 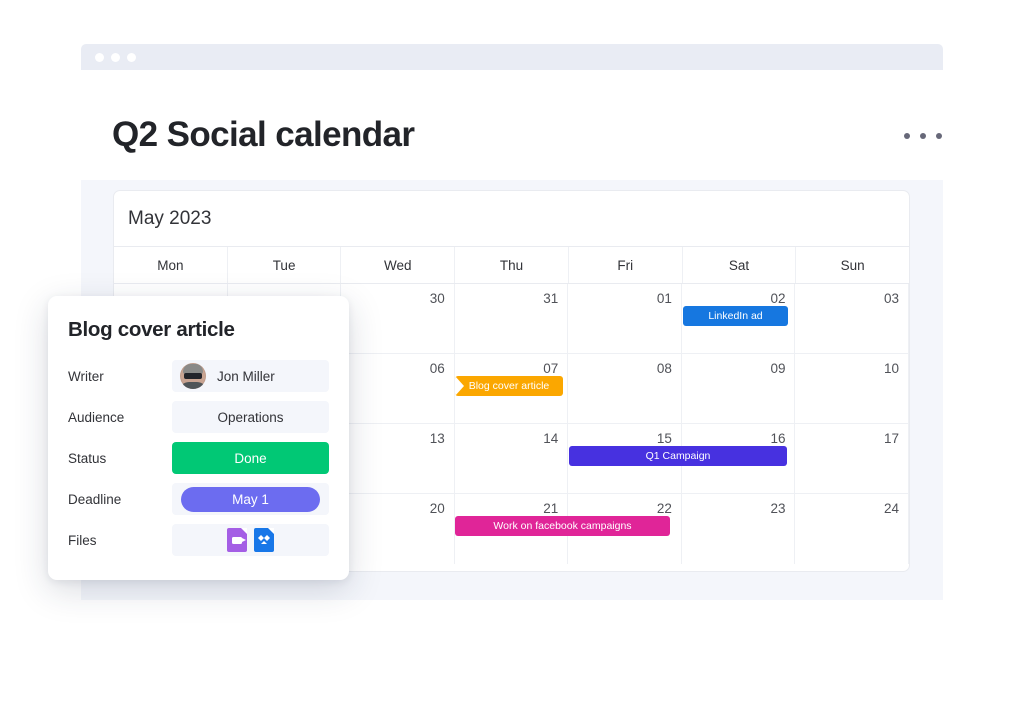 What do you see at coordinates (740, 265) in the screenshot?
I see `weekday-sat: Sat` at bounding box center [740, 265].